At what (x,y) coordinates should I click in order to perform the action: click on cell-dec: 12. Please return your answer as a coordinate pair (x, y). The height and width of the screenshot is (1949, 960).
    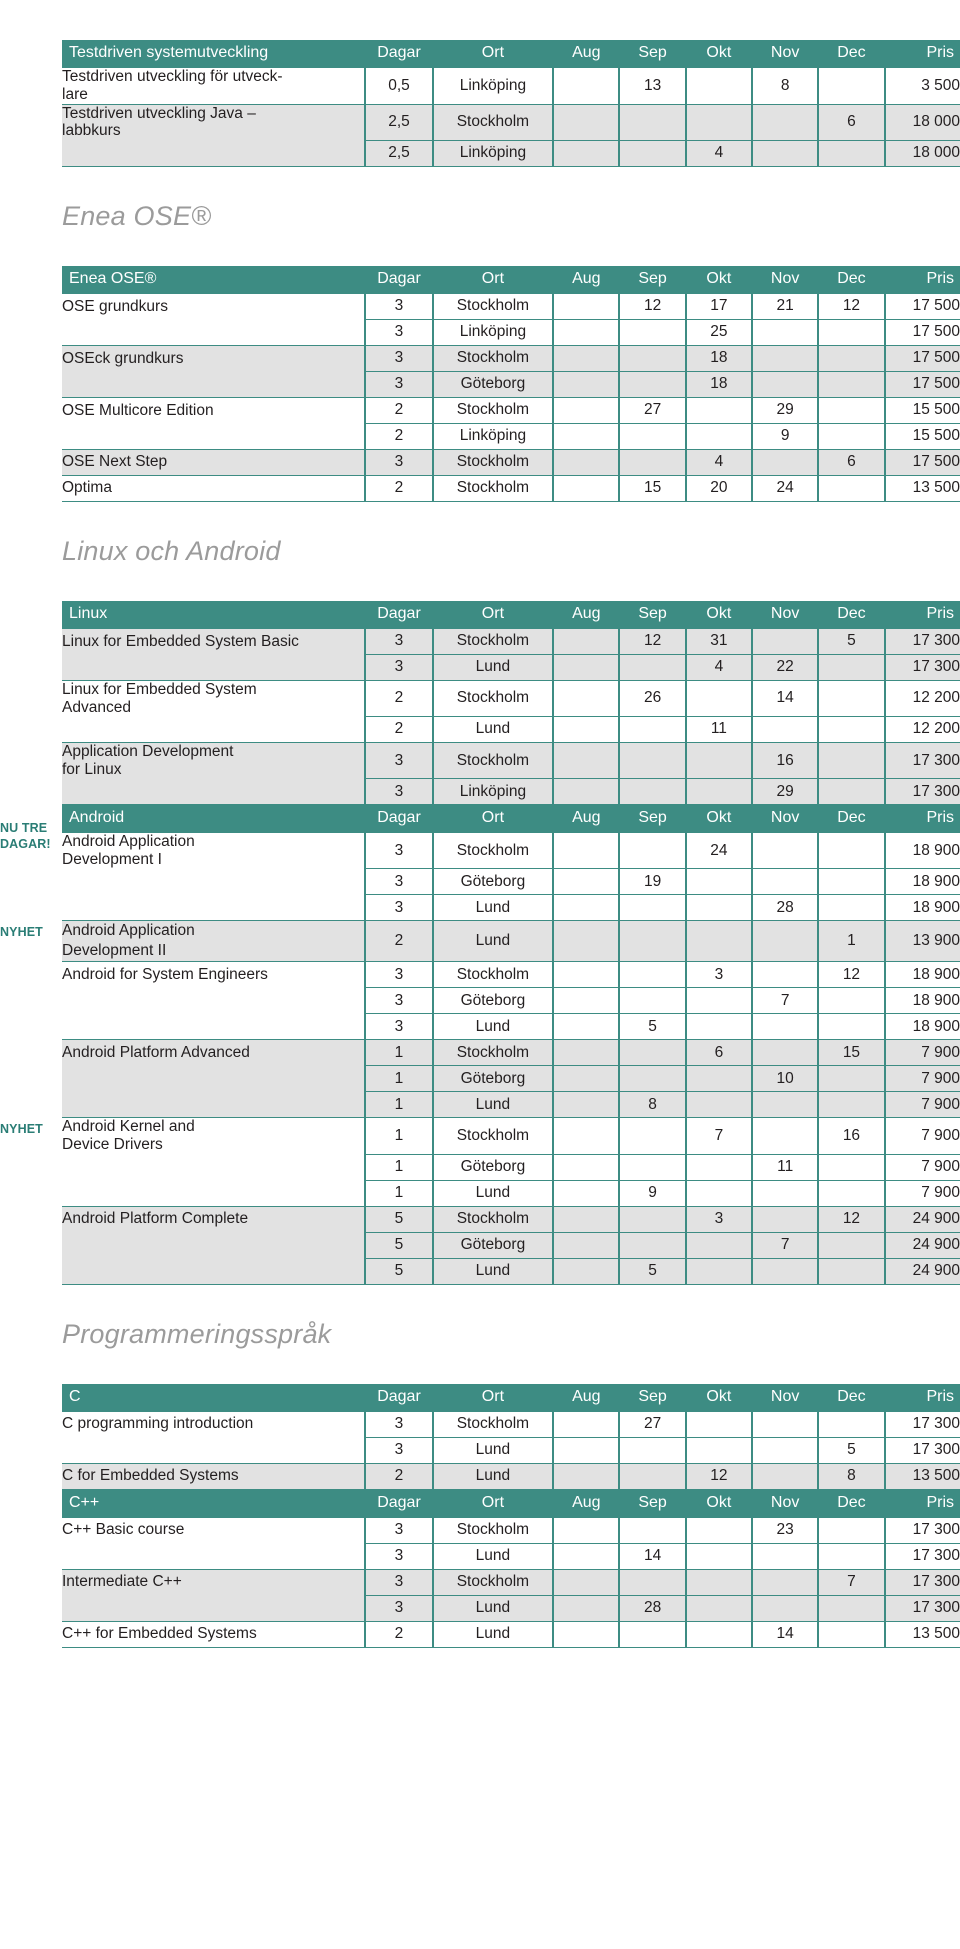
    Looking at the image, I should click on (851, 975).